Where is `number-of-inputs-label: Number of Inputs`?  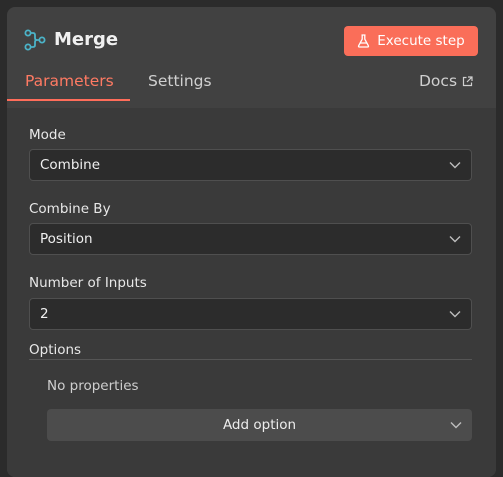
number-of-inputs-label: Number of Inputs is located at coordinates (88, 283).